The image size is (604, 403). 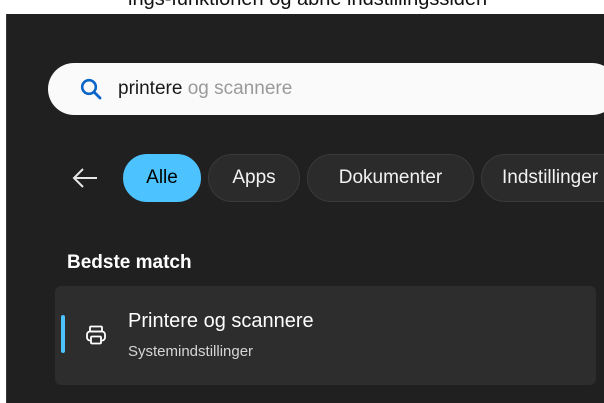 What do you see at coordinates (542, 178) in the screenshot?
I see `filter-chip-settings: Indstillinger` at bounding box center [542, 178].